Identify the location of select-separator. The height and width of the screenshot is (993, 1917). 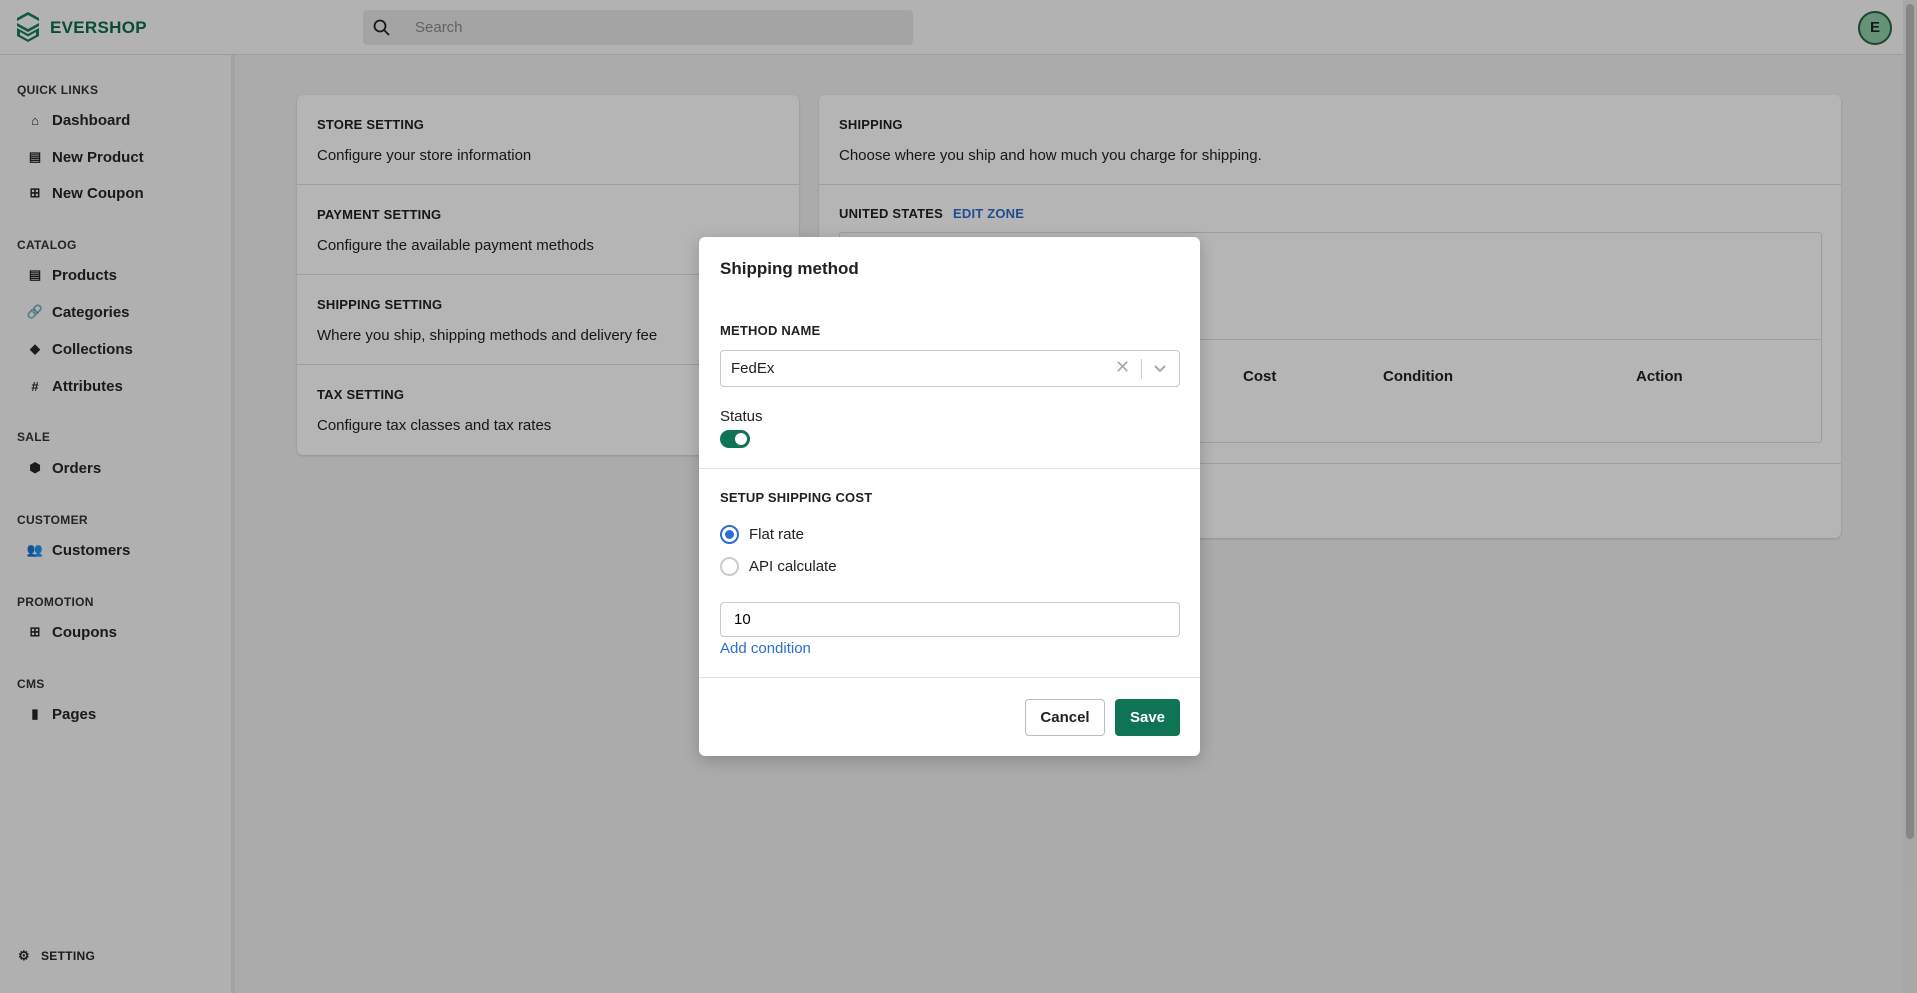
(1141, 369).